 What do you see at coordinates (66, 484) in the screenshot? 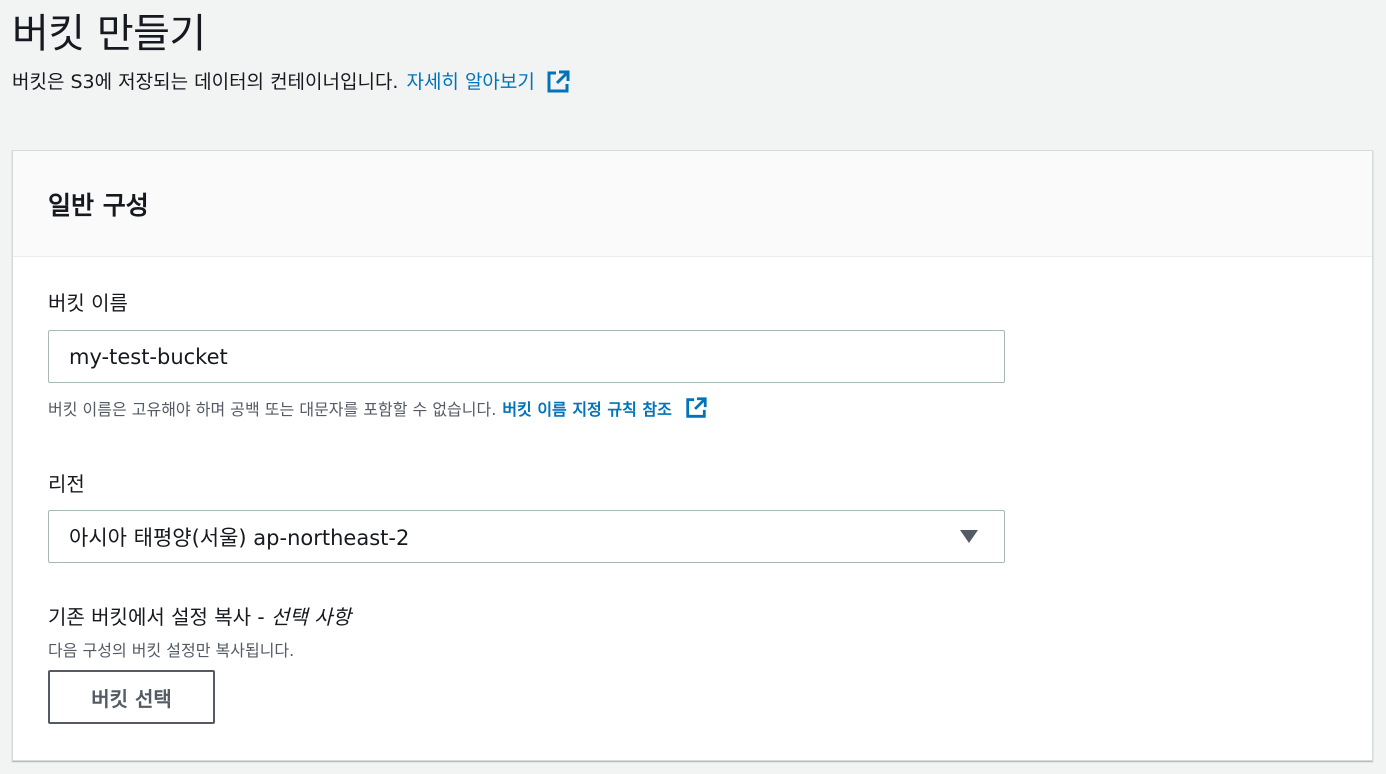
I see `region-label: 리전` at bounding box center [66, 484].